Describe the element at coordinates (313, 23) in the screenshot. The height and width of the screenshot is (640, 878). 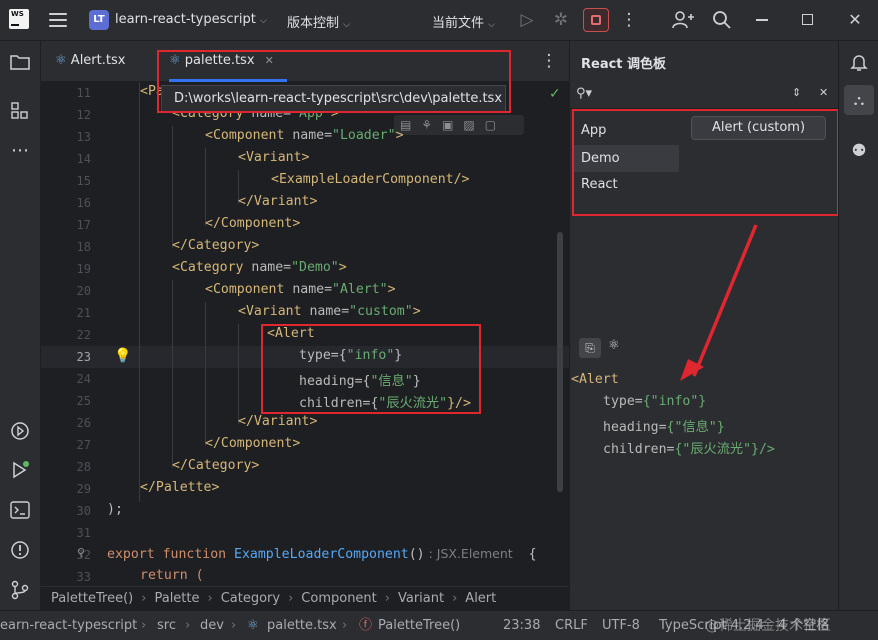
I see `vcs-label: 版本控制` at that location.